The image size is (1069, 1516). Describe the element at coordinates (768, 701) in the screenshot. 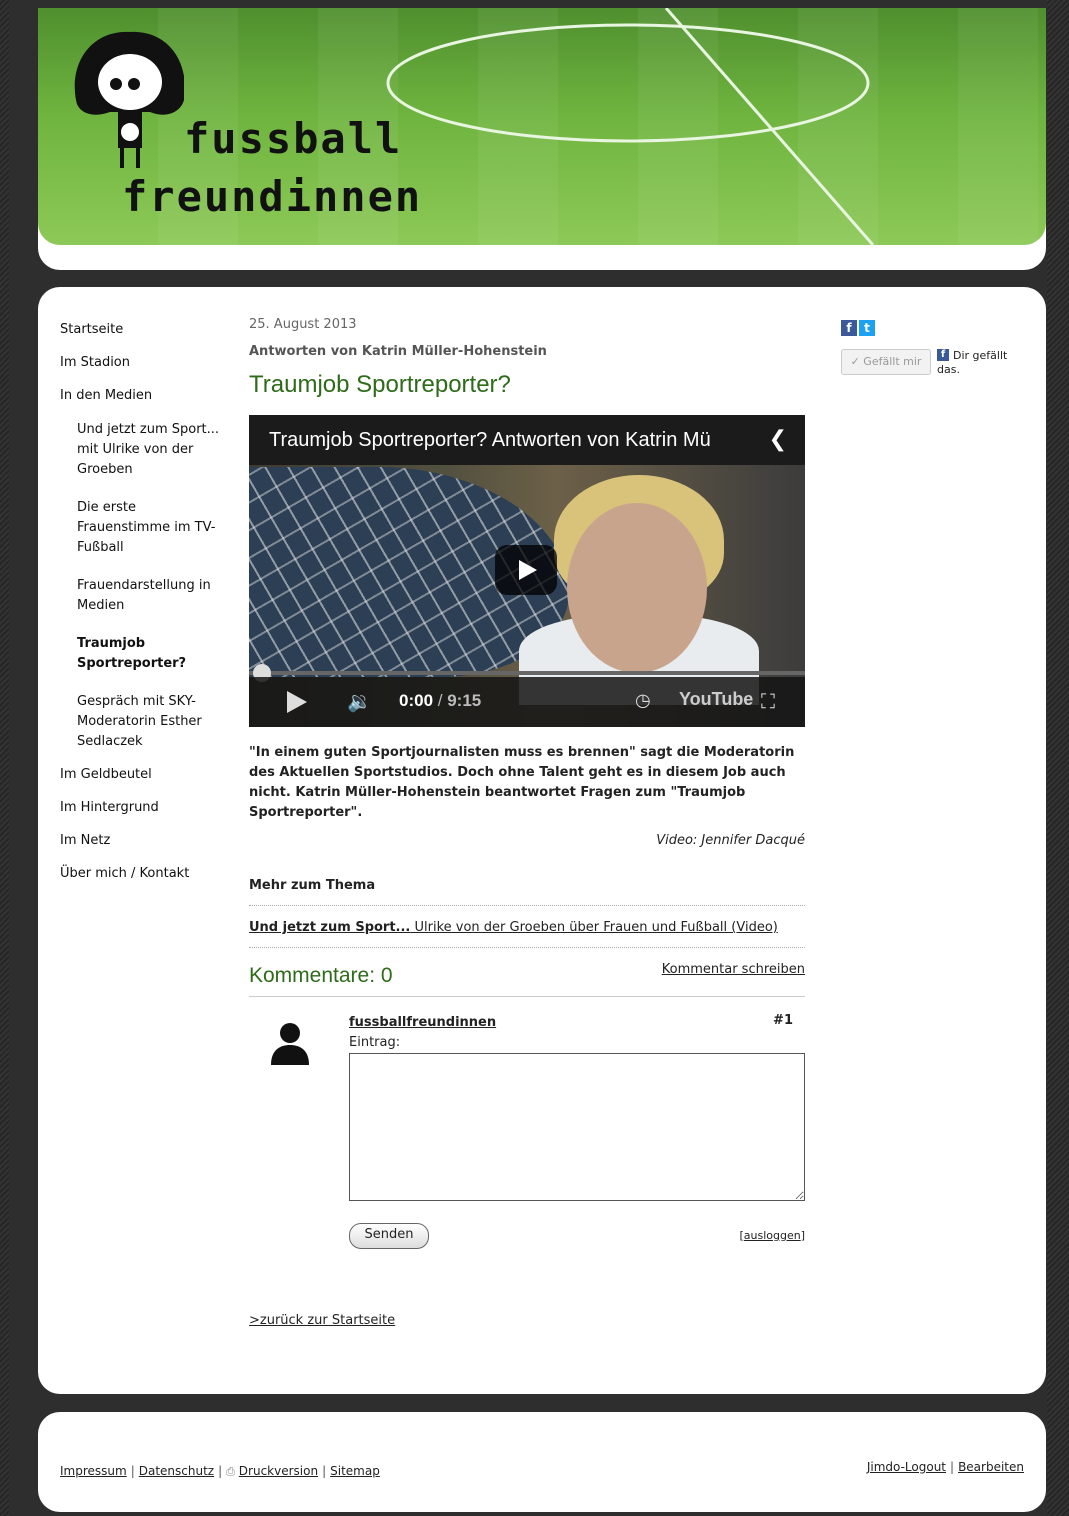

I see `fullscreen-icon: ⛶` at that location.